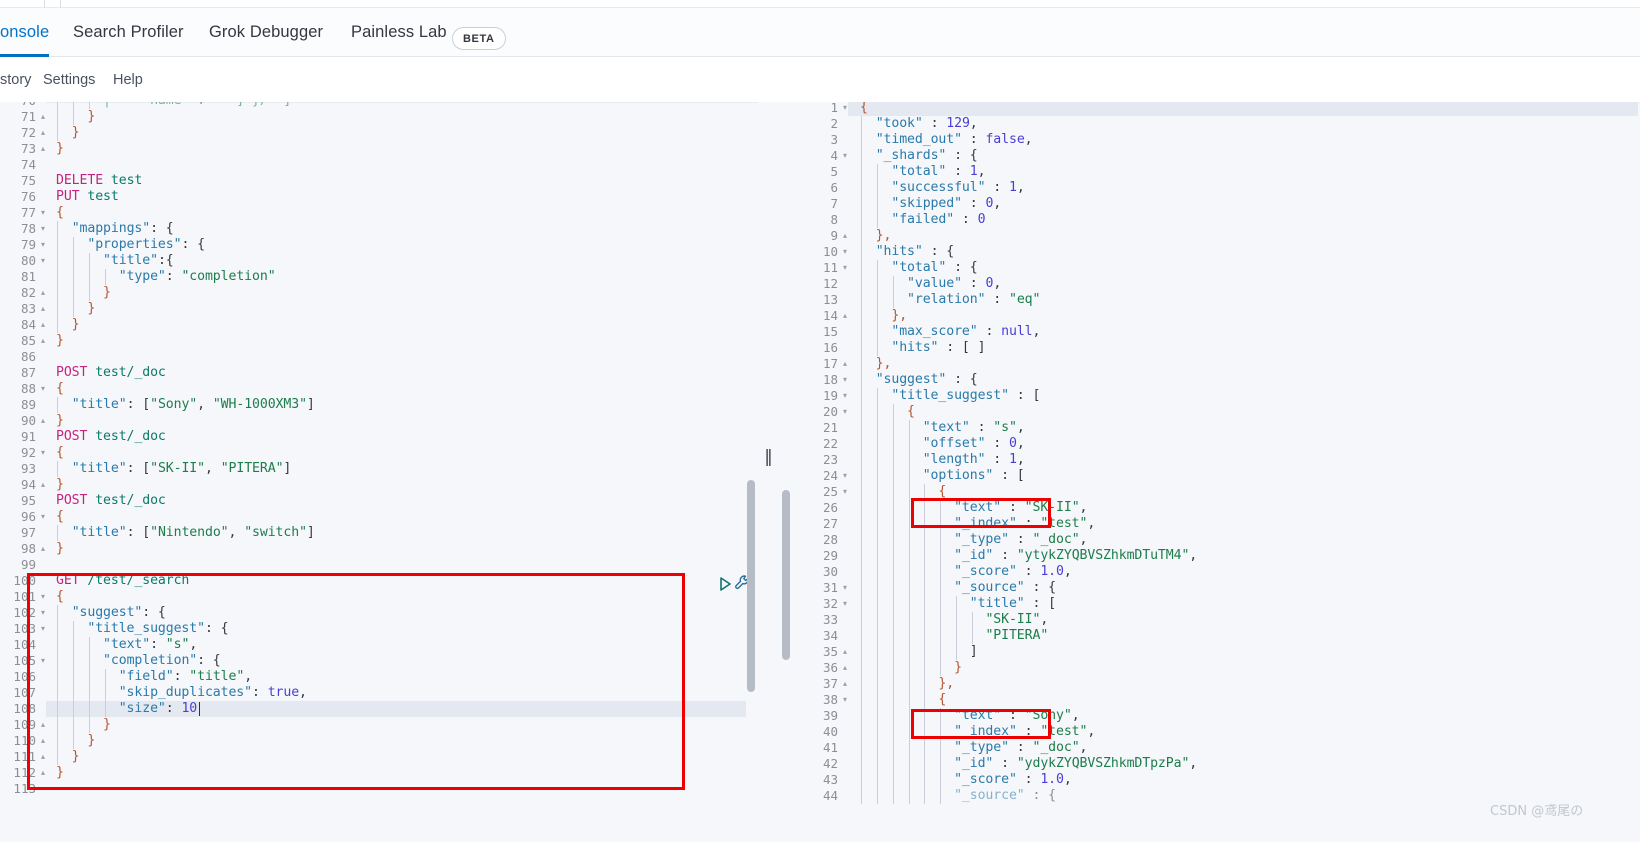  I want to click on line-number: 14, so click(830, 315).